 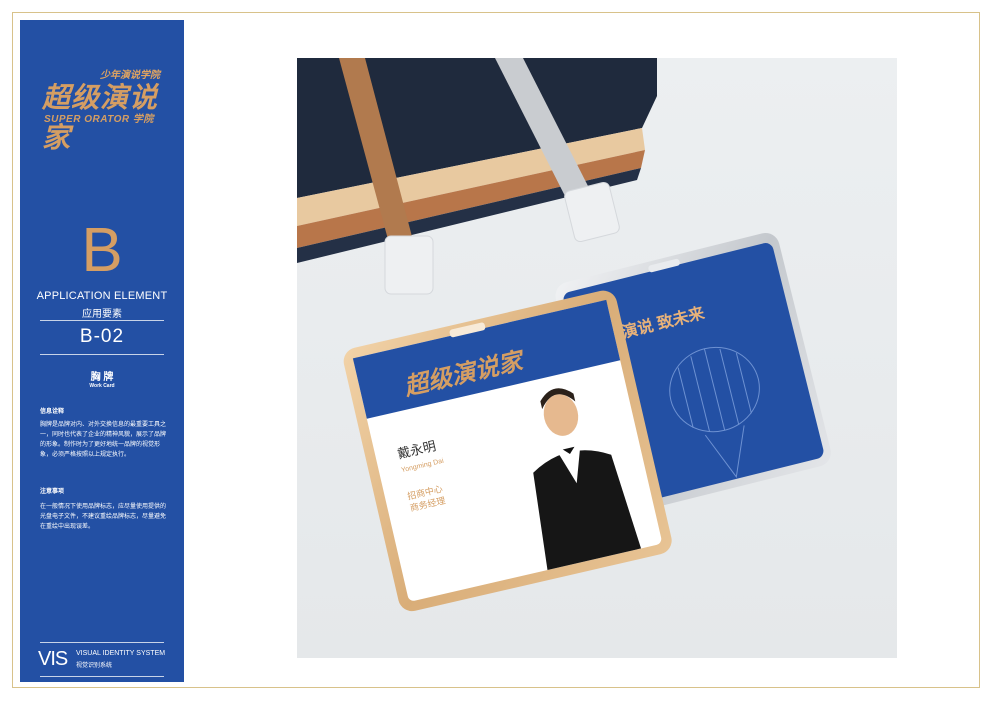 I want to click on section-title-en: APPLICATION ELEMENT, so click(x=102, y=296).